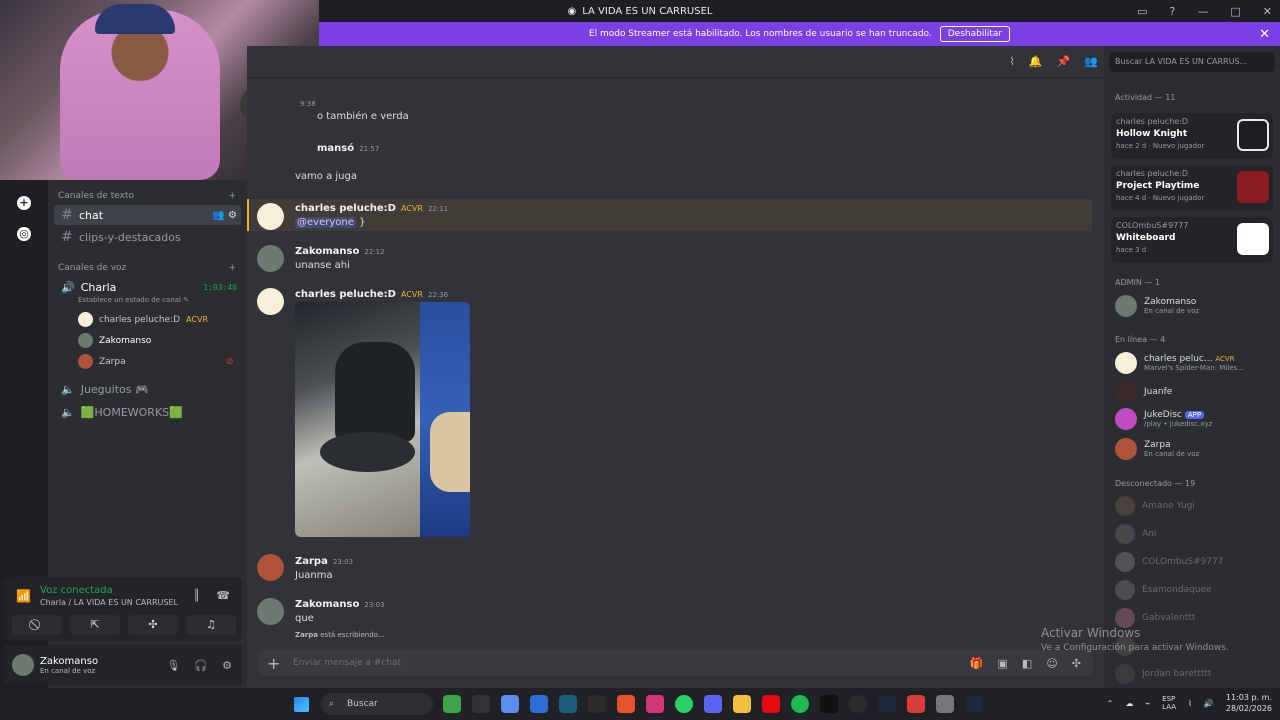 The height and width of the screenshot is (720, 1280). What do you see at coordinates (1163, 419) in the screenshot?
I see `member-item: JukeDisc APP/play • jukedisc.xyz` at bounding box center [1163, 419].